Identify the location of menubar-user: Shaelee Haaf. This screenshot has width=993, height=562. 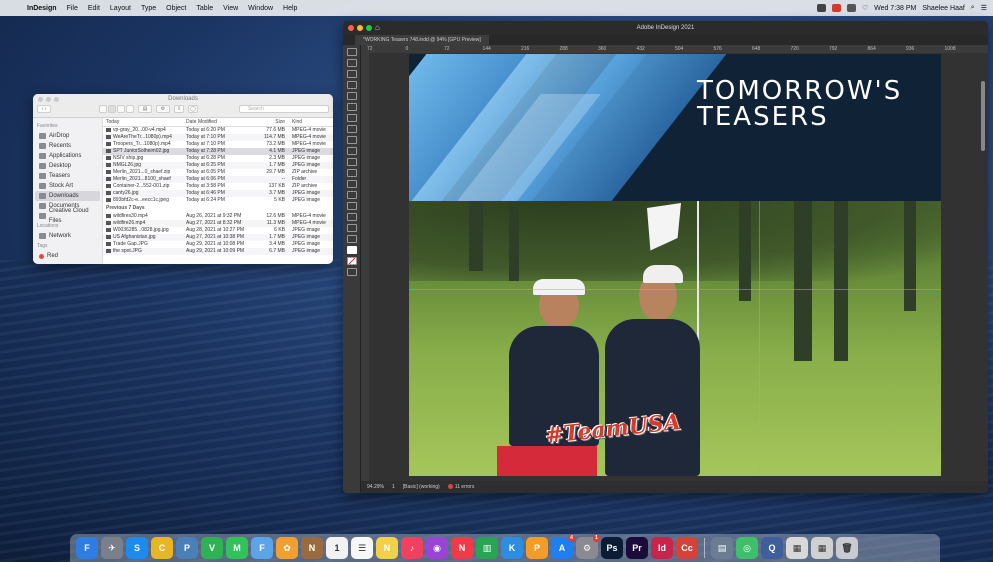
(943, 8).